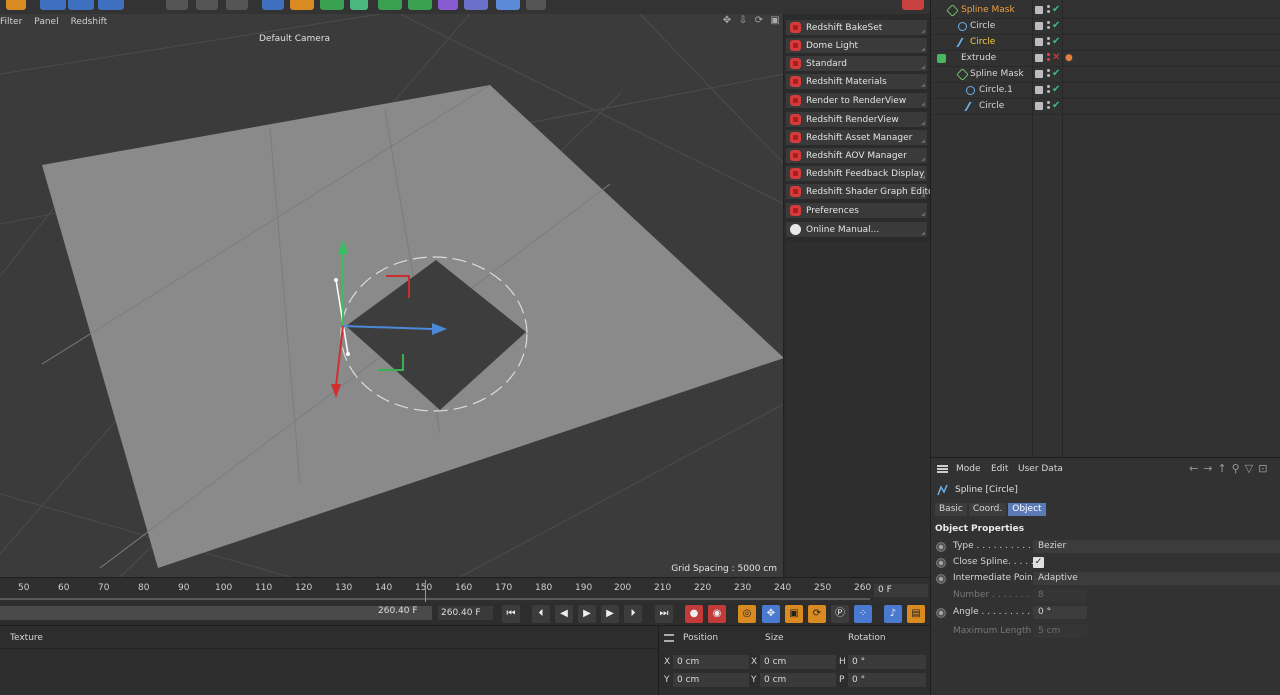 The image size is (1280, 695). Describe the element at coordinates (1069, 58) in the screenshot. I see `tag-icon: ●` at that location.